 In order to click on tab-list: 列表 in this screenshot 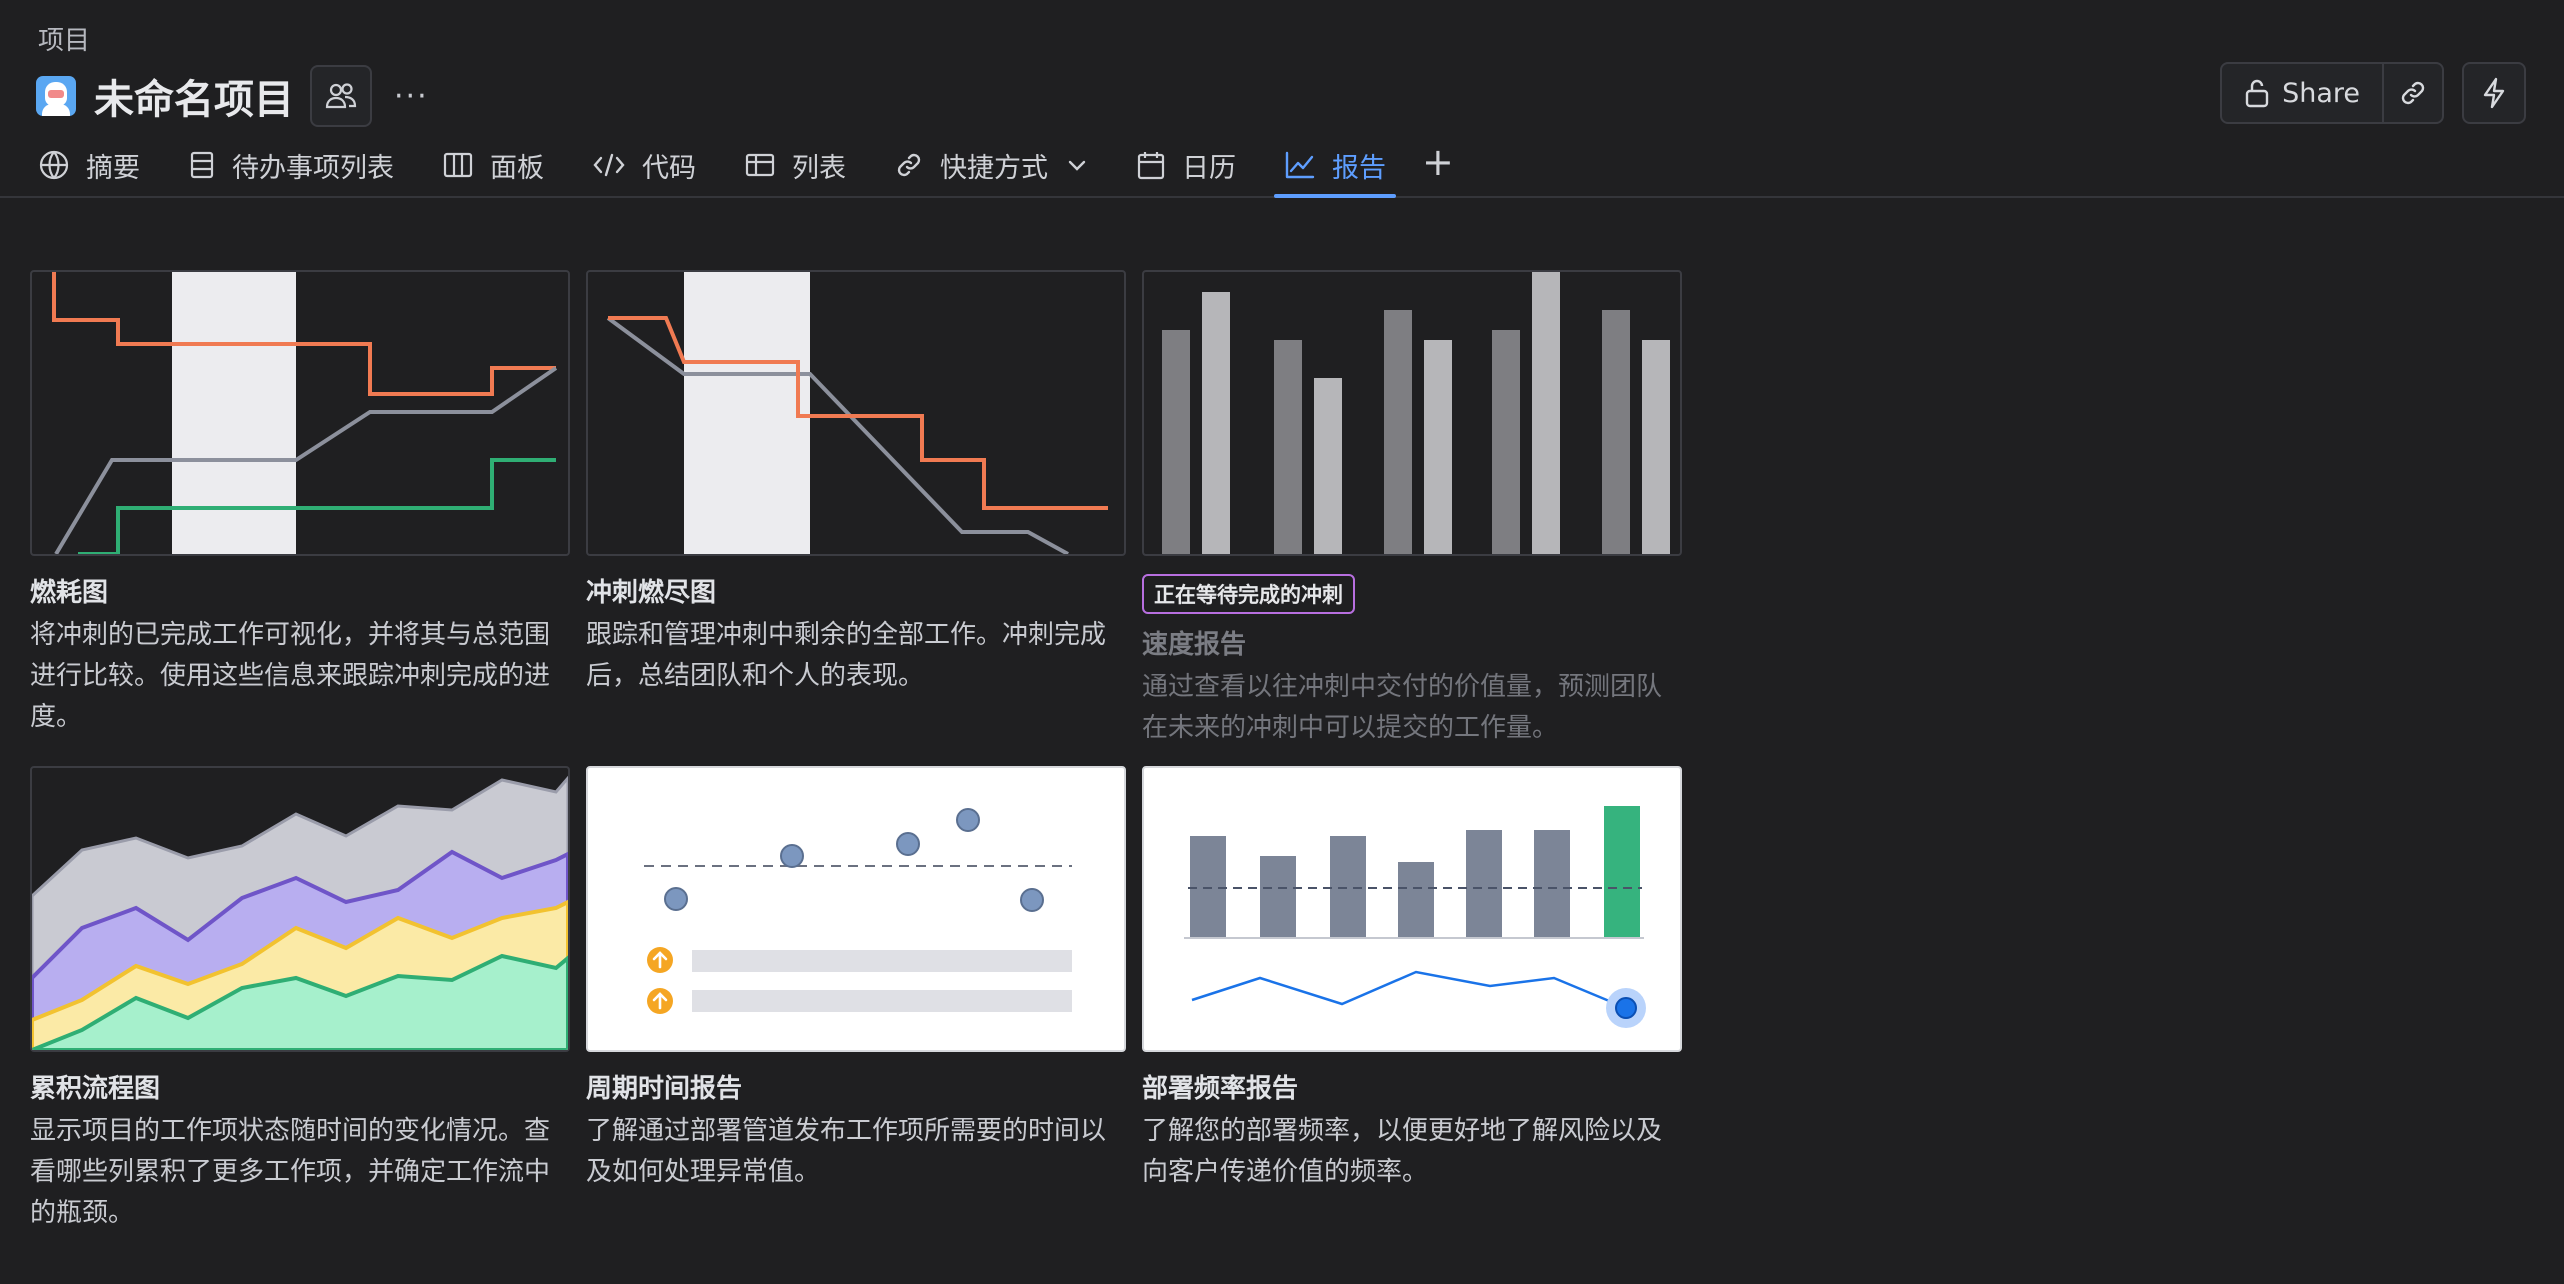, I will do `click(795, 165)`.